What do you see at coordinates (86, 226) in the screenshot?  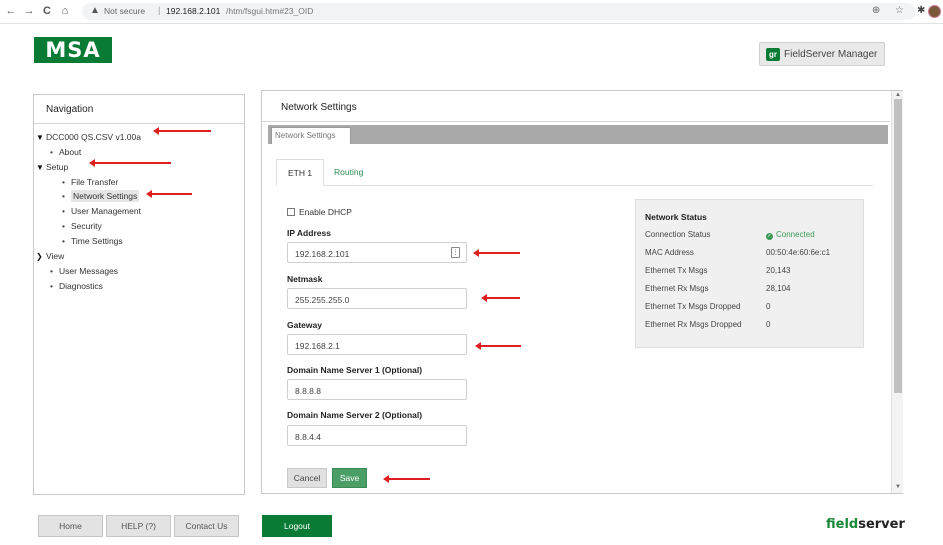 I see `nav-item-label: Security` at bounding box center [86, 226].